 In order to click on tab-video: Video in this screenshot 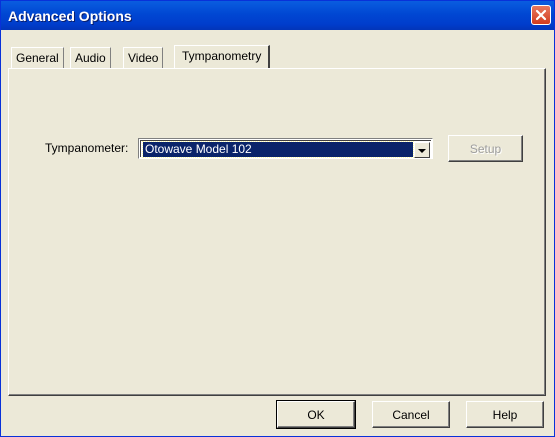, I will do `click(143, 57)`.